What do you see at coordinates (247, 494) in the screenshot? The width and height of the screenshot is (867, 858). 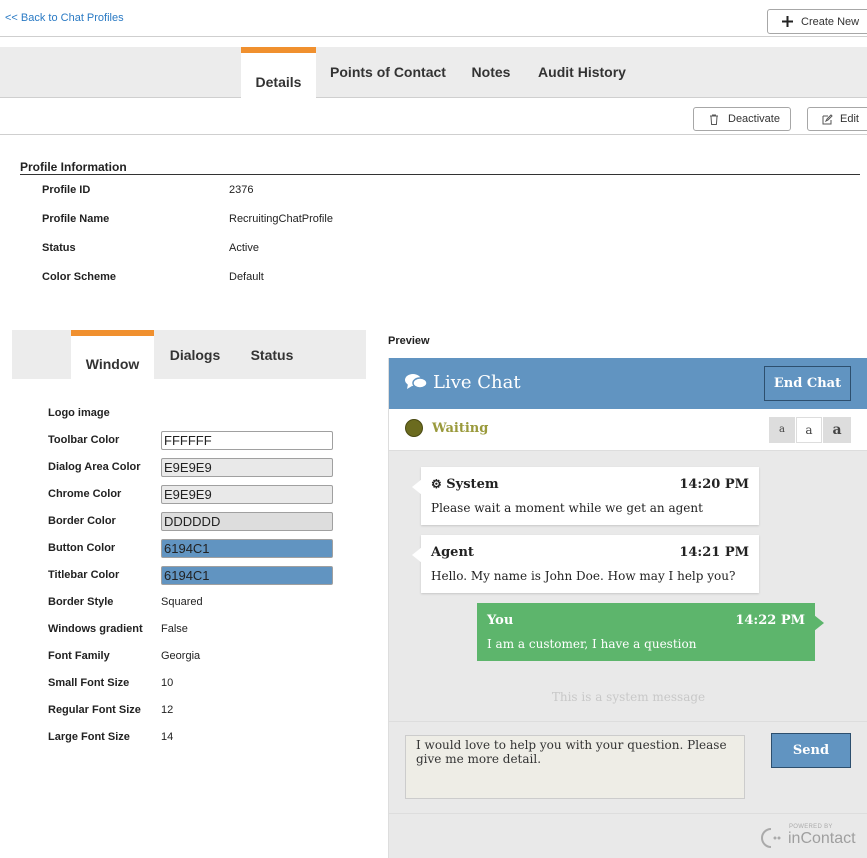 I see `chrome-color-input: E9E9E9` at bounding box center [247, 494].